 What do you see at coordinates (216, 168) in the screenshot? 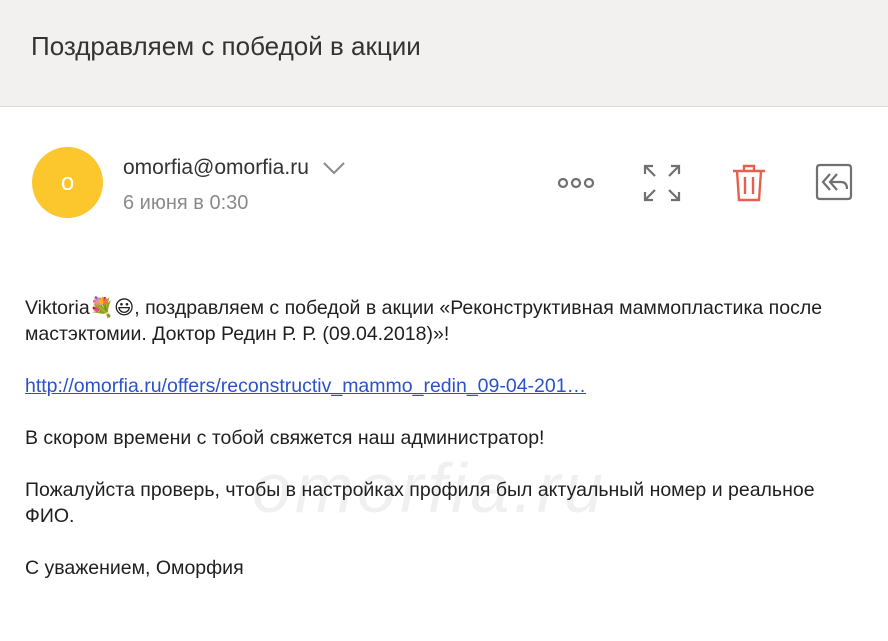
I see `sender-address: omorfia@omorfia.ru` at bounding box center [216, 168].